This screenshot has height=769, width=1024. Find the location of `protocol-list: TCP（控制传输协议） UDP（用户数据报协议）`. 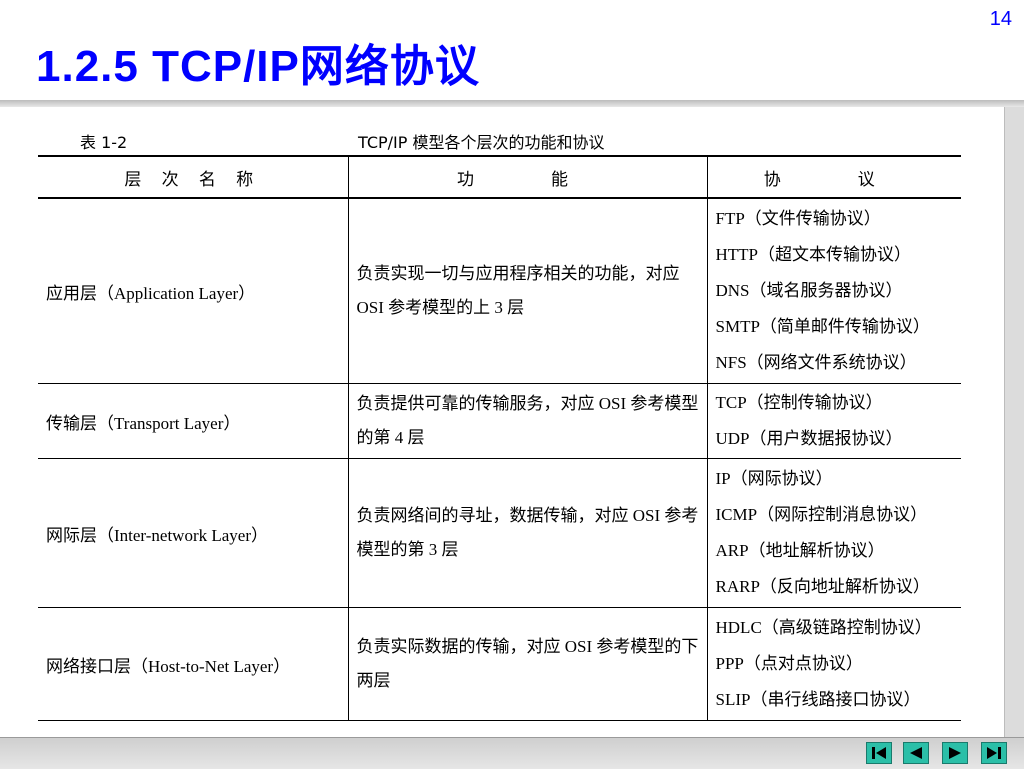

protocol-list: TCP（控制传输协议） UDP（用户数据报协议） is located at coordinates (835, 421).